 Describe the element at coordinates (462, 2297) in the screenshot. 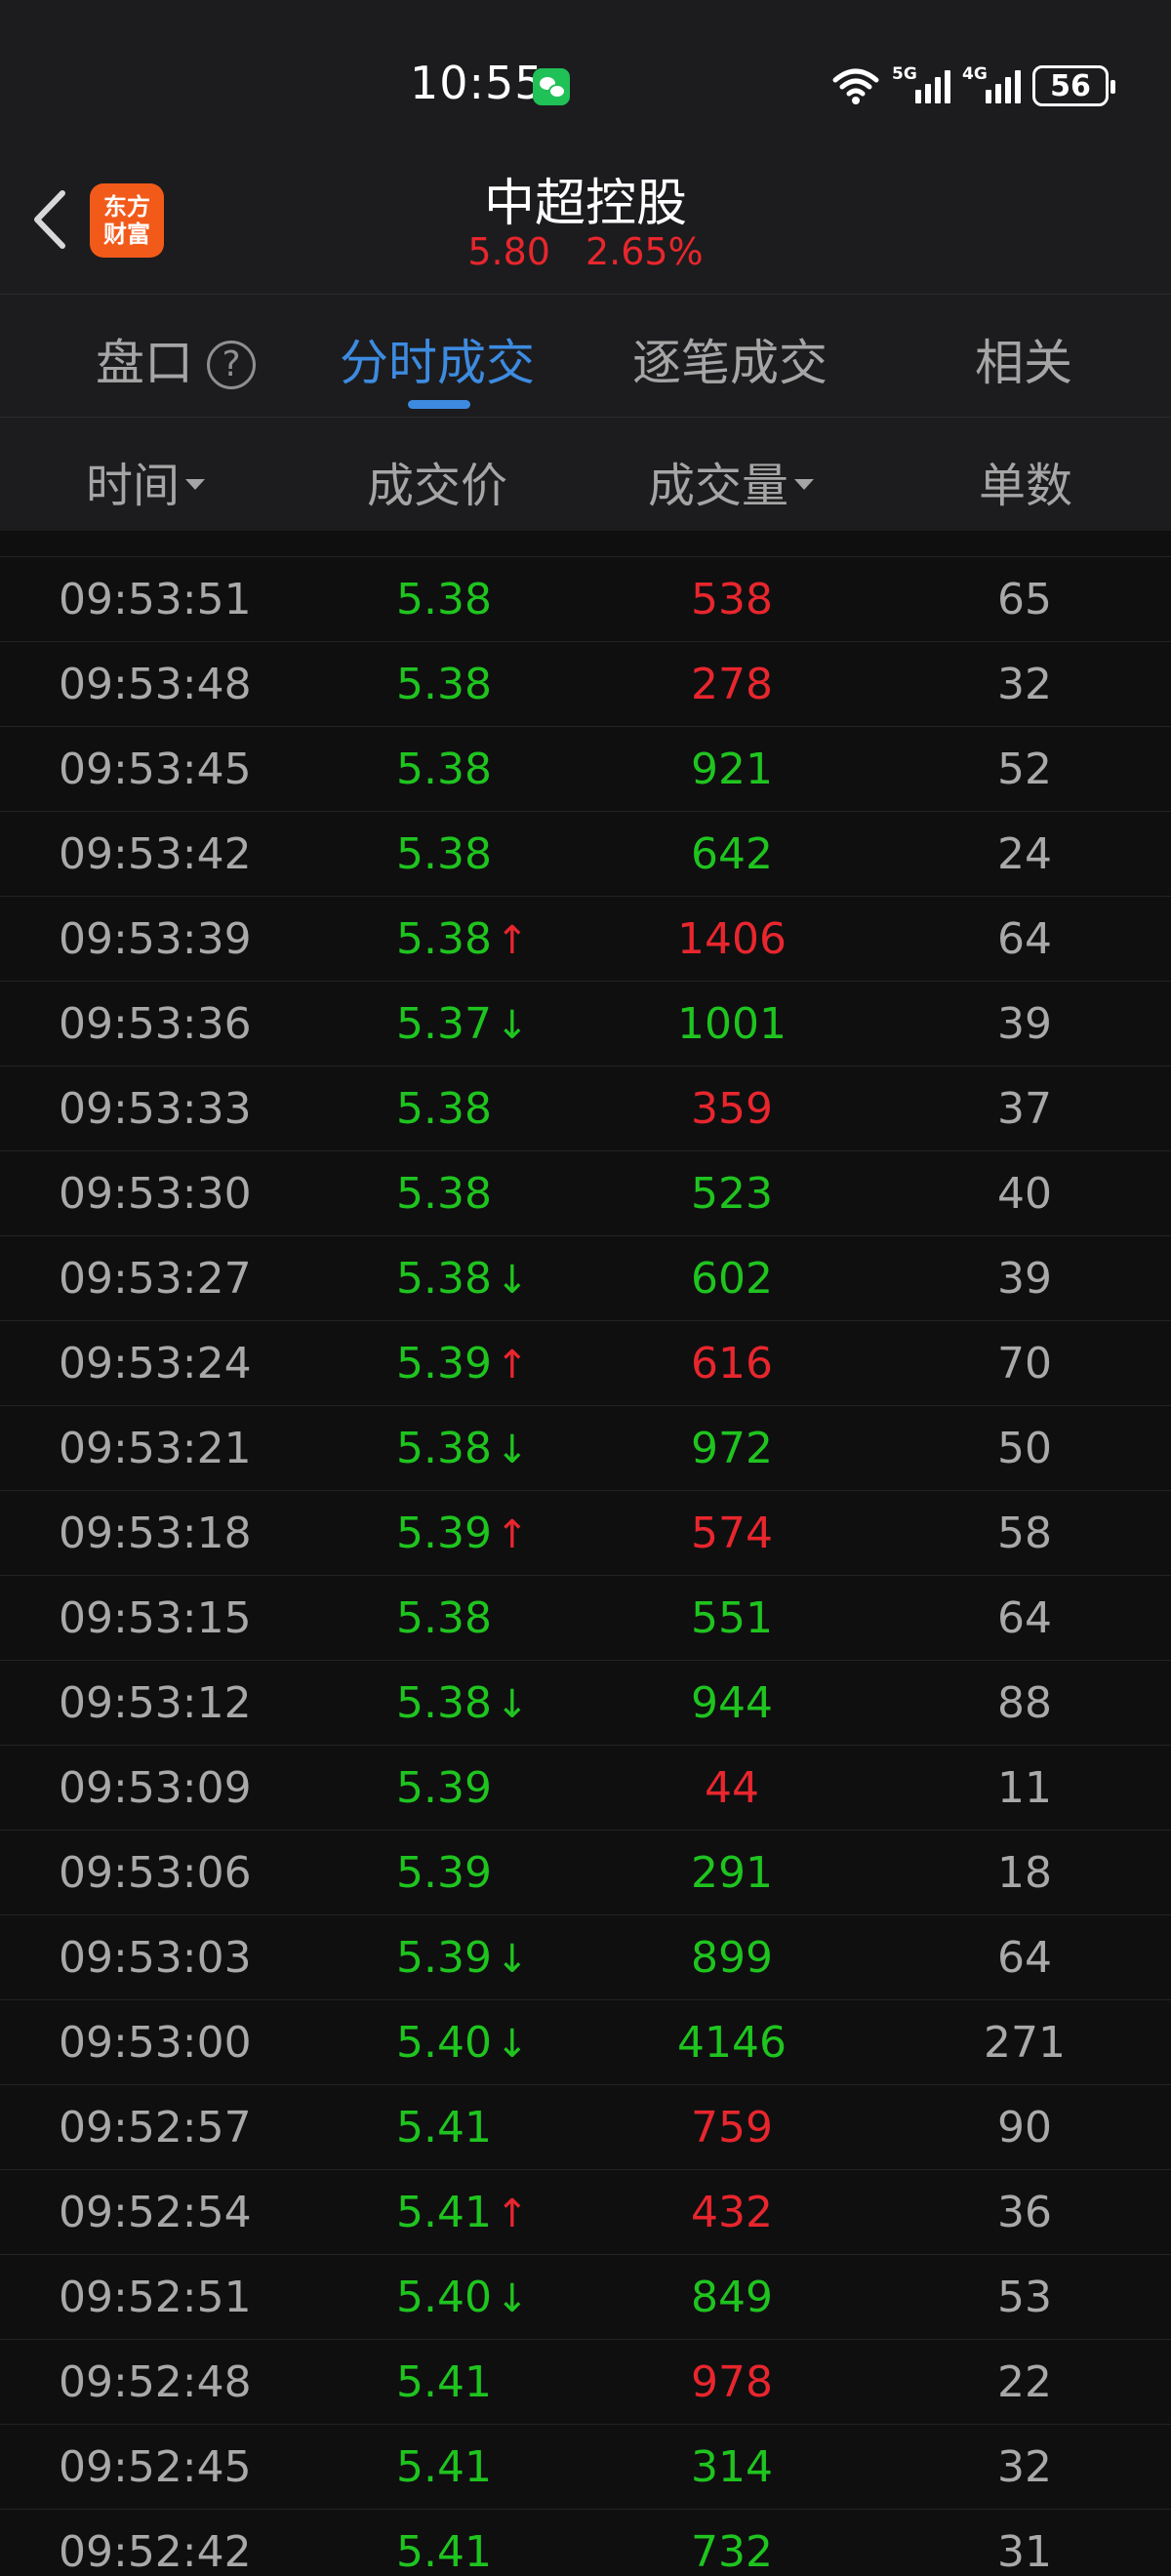

I see `trade-price: 5.40 ↓` at that location.